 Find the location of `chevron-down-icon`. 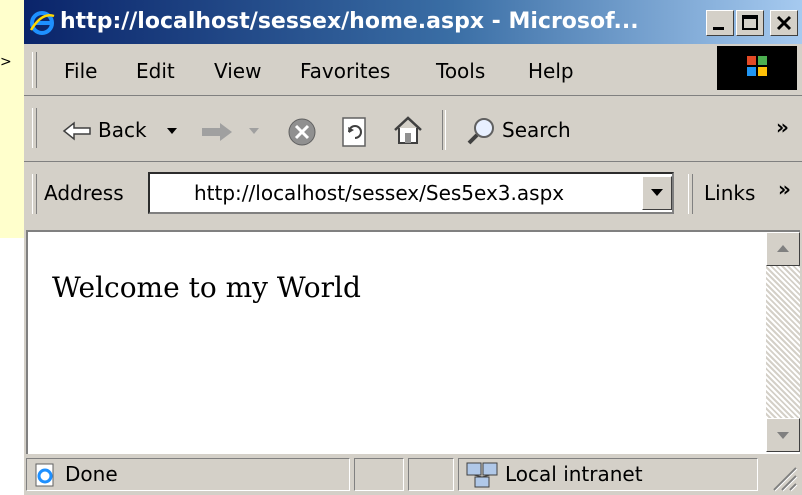

chevron-down-icon is located at coordinates (657, 192).